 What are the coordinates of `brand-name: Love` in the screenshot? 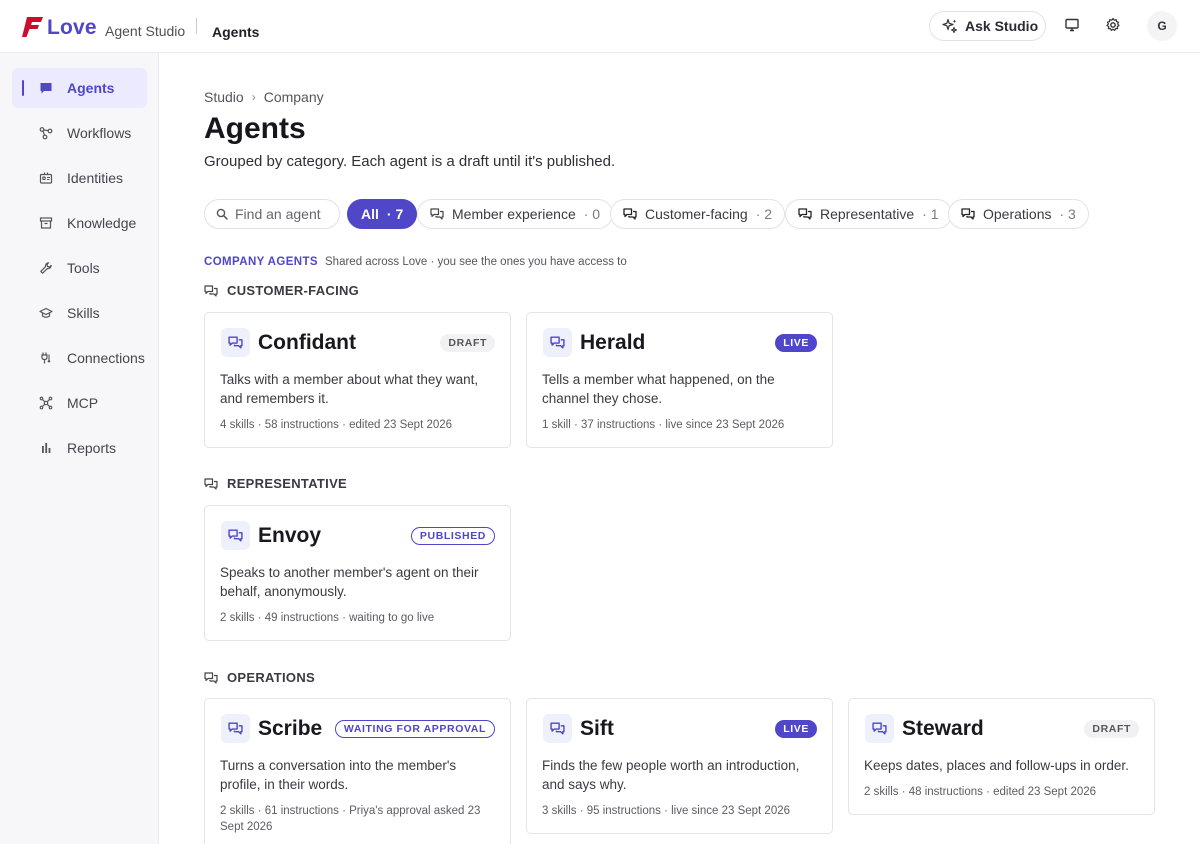 It's located at (72, 28).